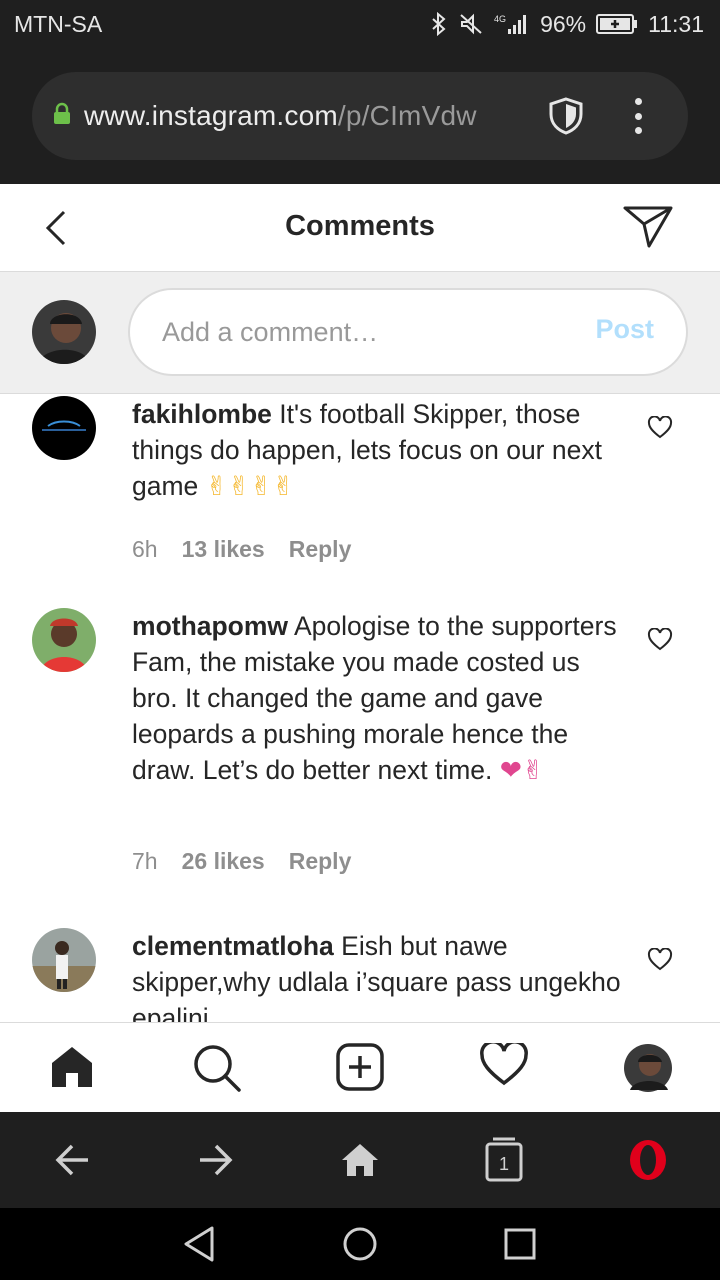  I want to click on nav-back-icon, so click(200, 1246).